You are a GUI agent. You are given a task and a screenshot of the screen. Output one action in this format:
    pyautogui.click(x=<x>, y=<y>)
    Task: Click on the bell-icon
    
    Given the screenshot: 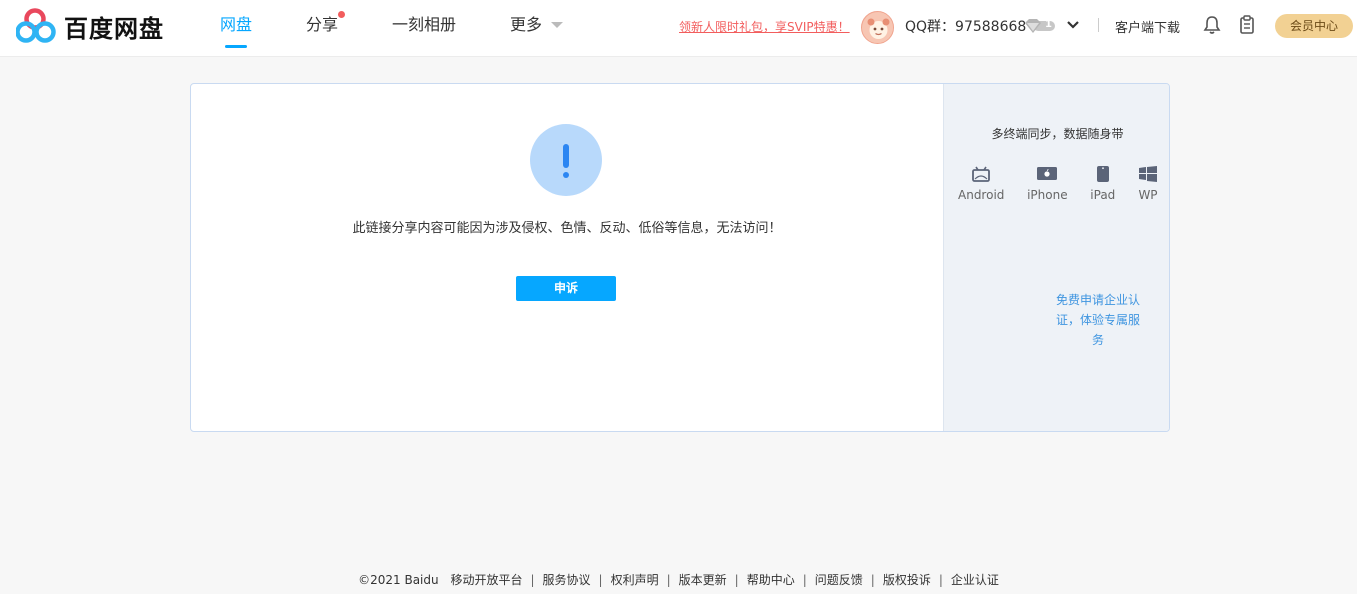 What is the action you would take?
    pyautogui.click(x=1212, y=25)
    